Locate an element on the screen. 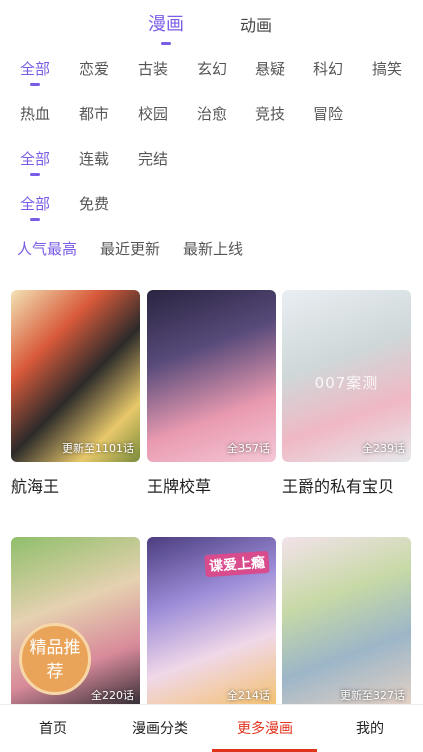  nav-comic-categories: 漫画分类 is located at coordinates (160, 728).